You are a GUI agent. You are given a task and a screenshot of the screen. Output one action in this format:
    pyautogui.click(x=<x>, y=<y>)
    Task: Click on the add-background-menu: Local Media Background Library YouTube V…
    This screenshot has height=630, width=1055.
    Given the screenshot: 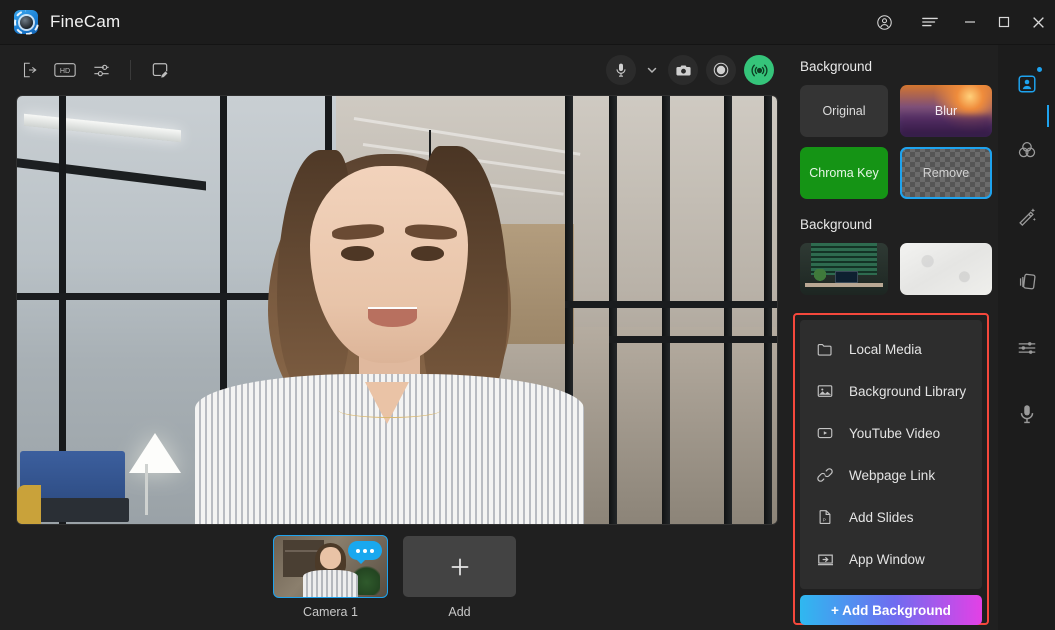 What is the action you would take?
    pyautogui.click(x=891, y=454)
    